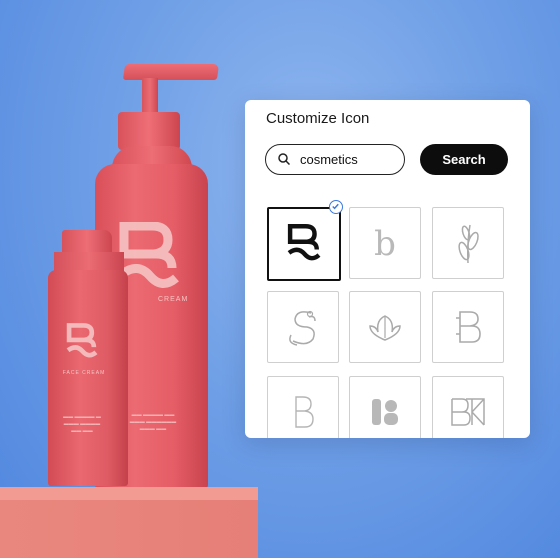 This screenshot has height=558, width=560. I want to click on small-bottle-fine-print: ▬▬ ▬▬▬▬ ▬ ▬▬▬ ▬▬▬▬ ▬▬ ▬▬, so click(82, 424).